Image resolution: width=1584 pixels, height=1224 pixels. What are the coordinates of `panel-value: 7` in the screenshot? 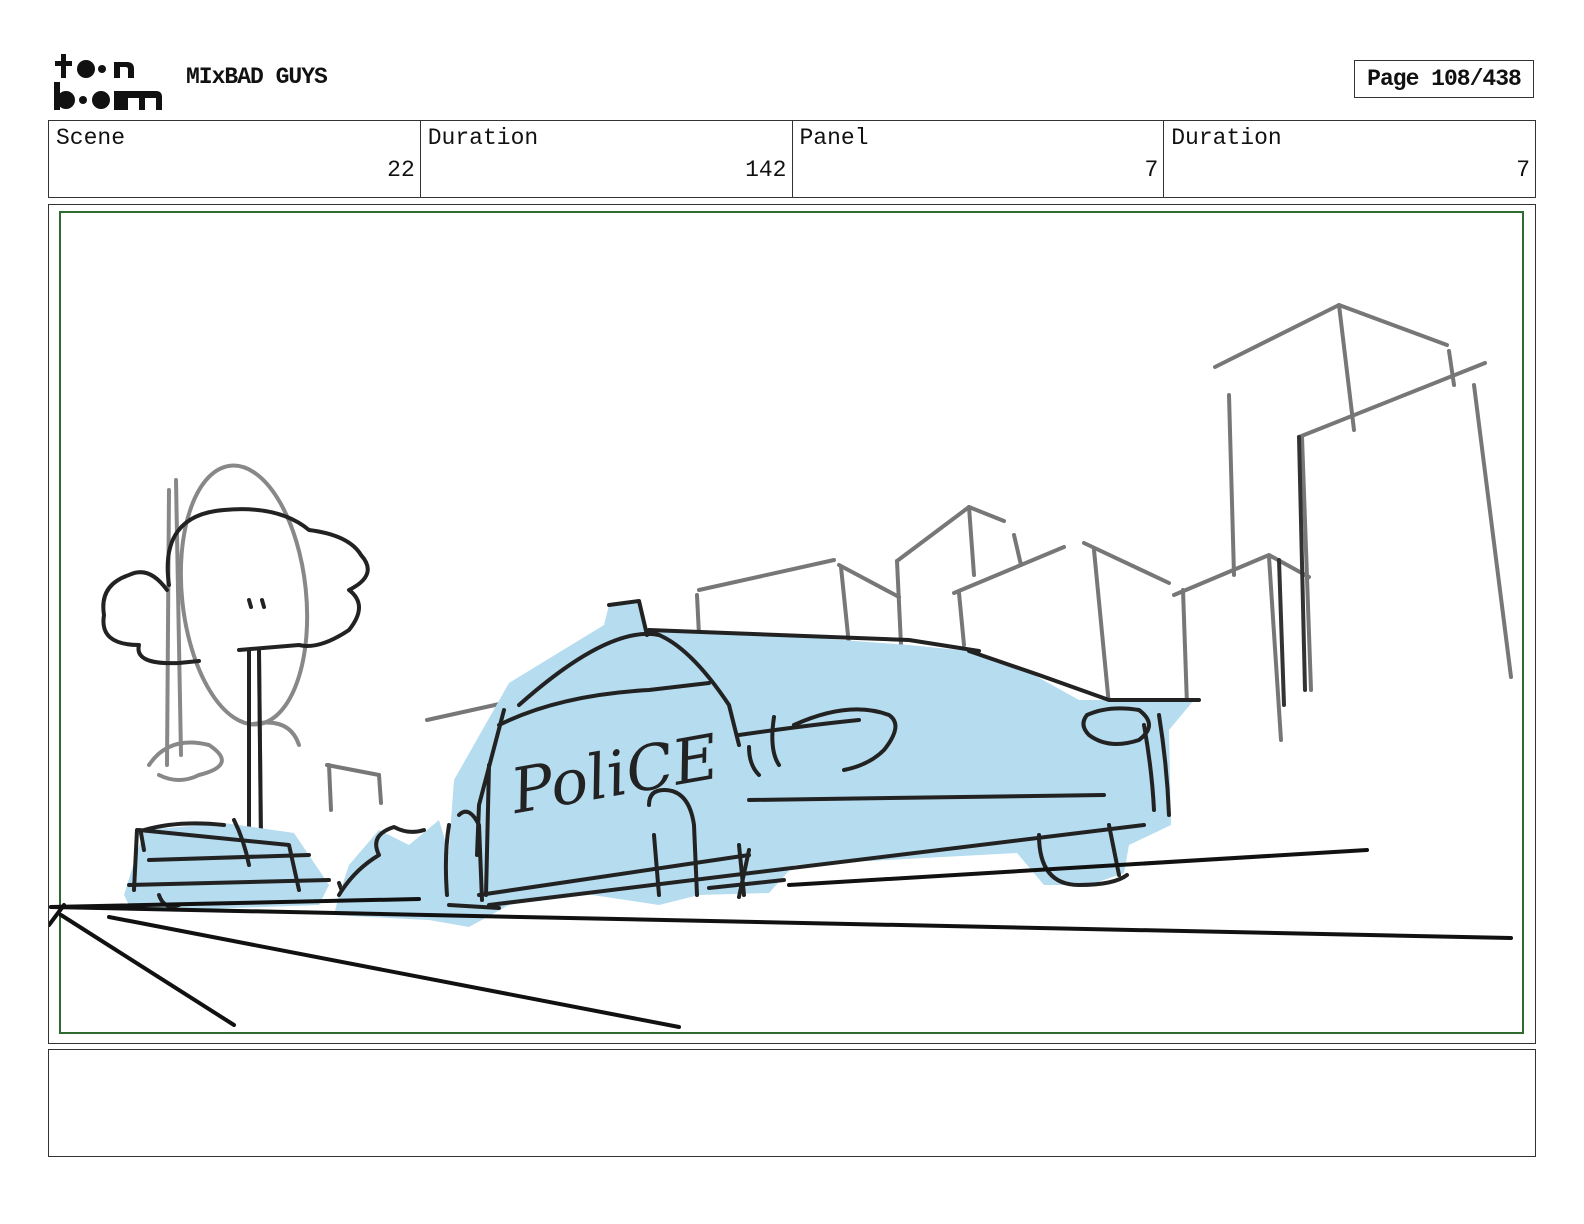 It's located at (1151, 170).